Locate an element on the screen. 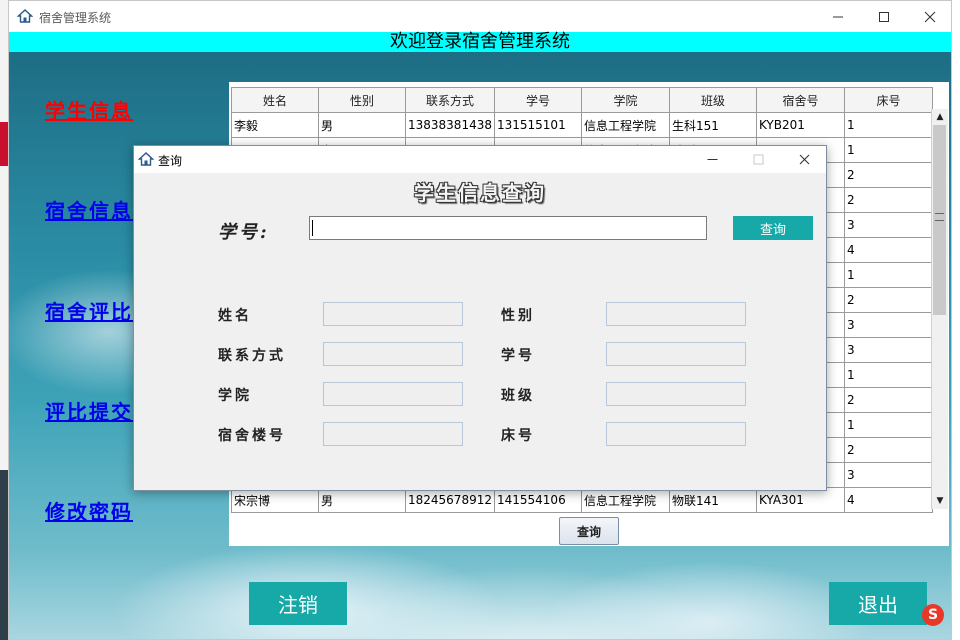  scroll-down-icon: ▼ is located at coordinates (940, 501).